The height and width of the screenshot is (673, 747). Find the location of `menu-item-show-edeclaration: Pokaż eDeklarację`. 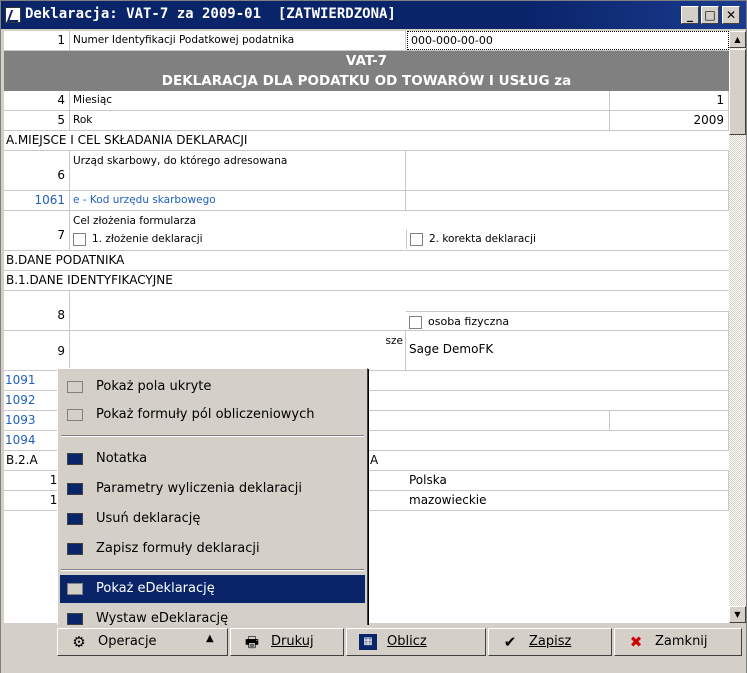

menu-item-show-edeclaration: Pokaż eDeklarację is located at coordinates (212, 589).